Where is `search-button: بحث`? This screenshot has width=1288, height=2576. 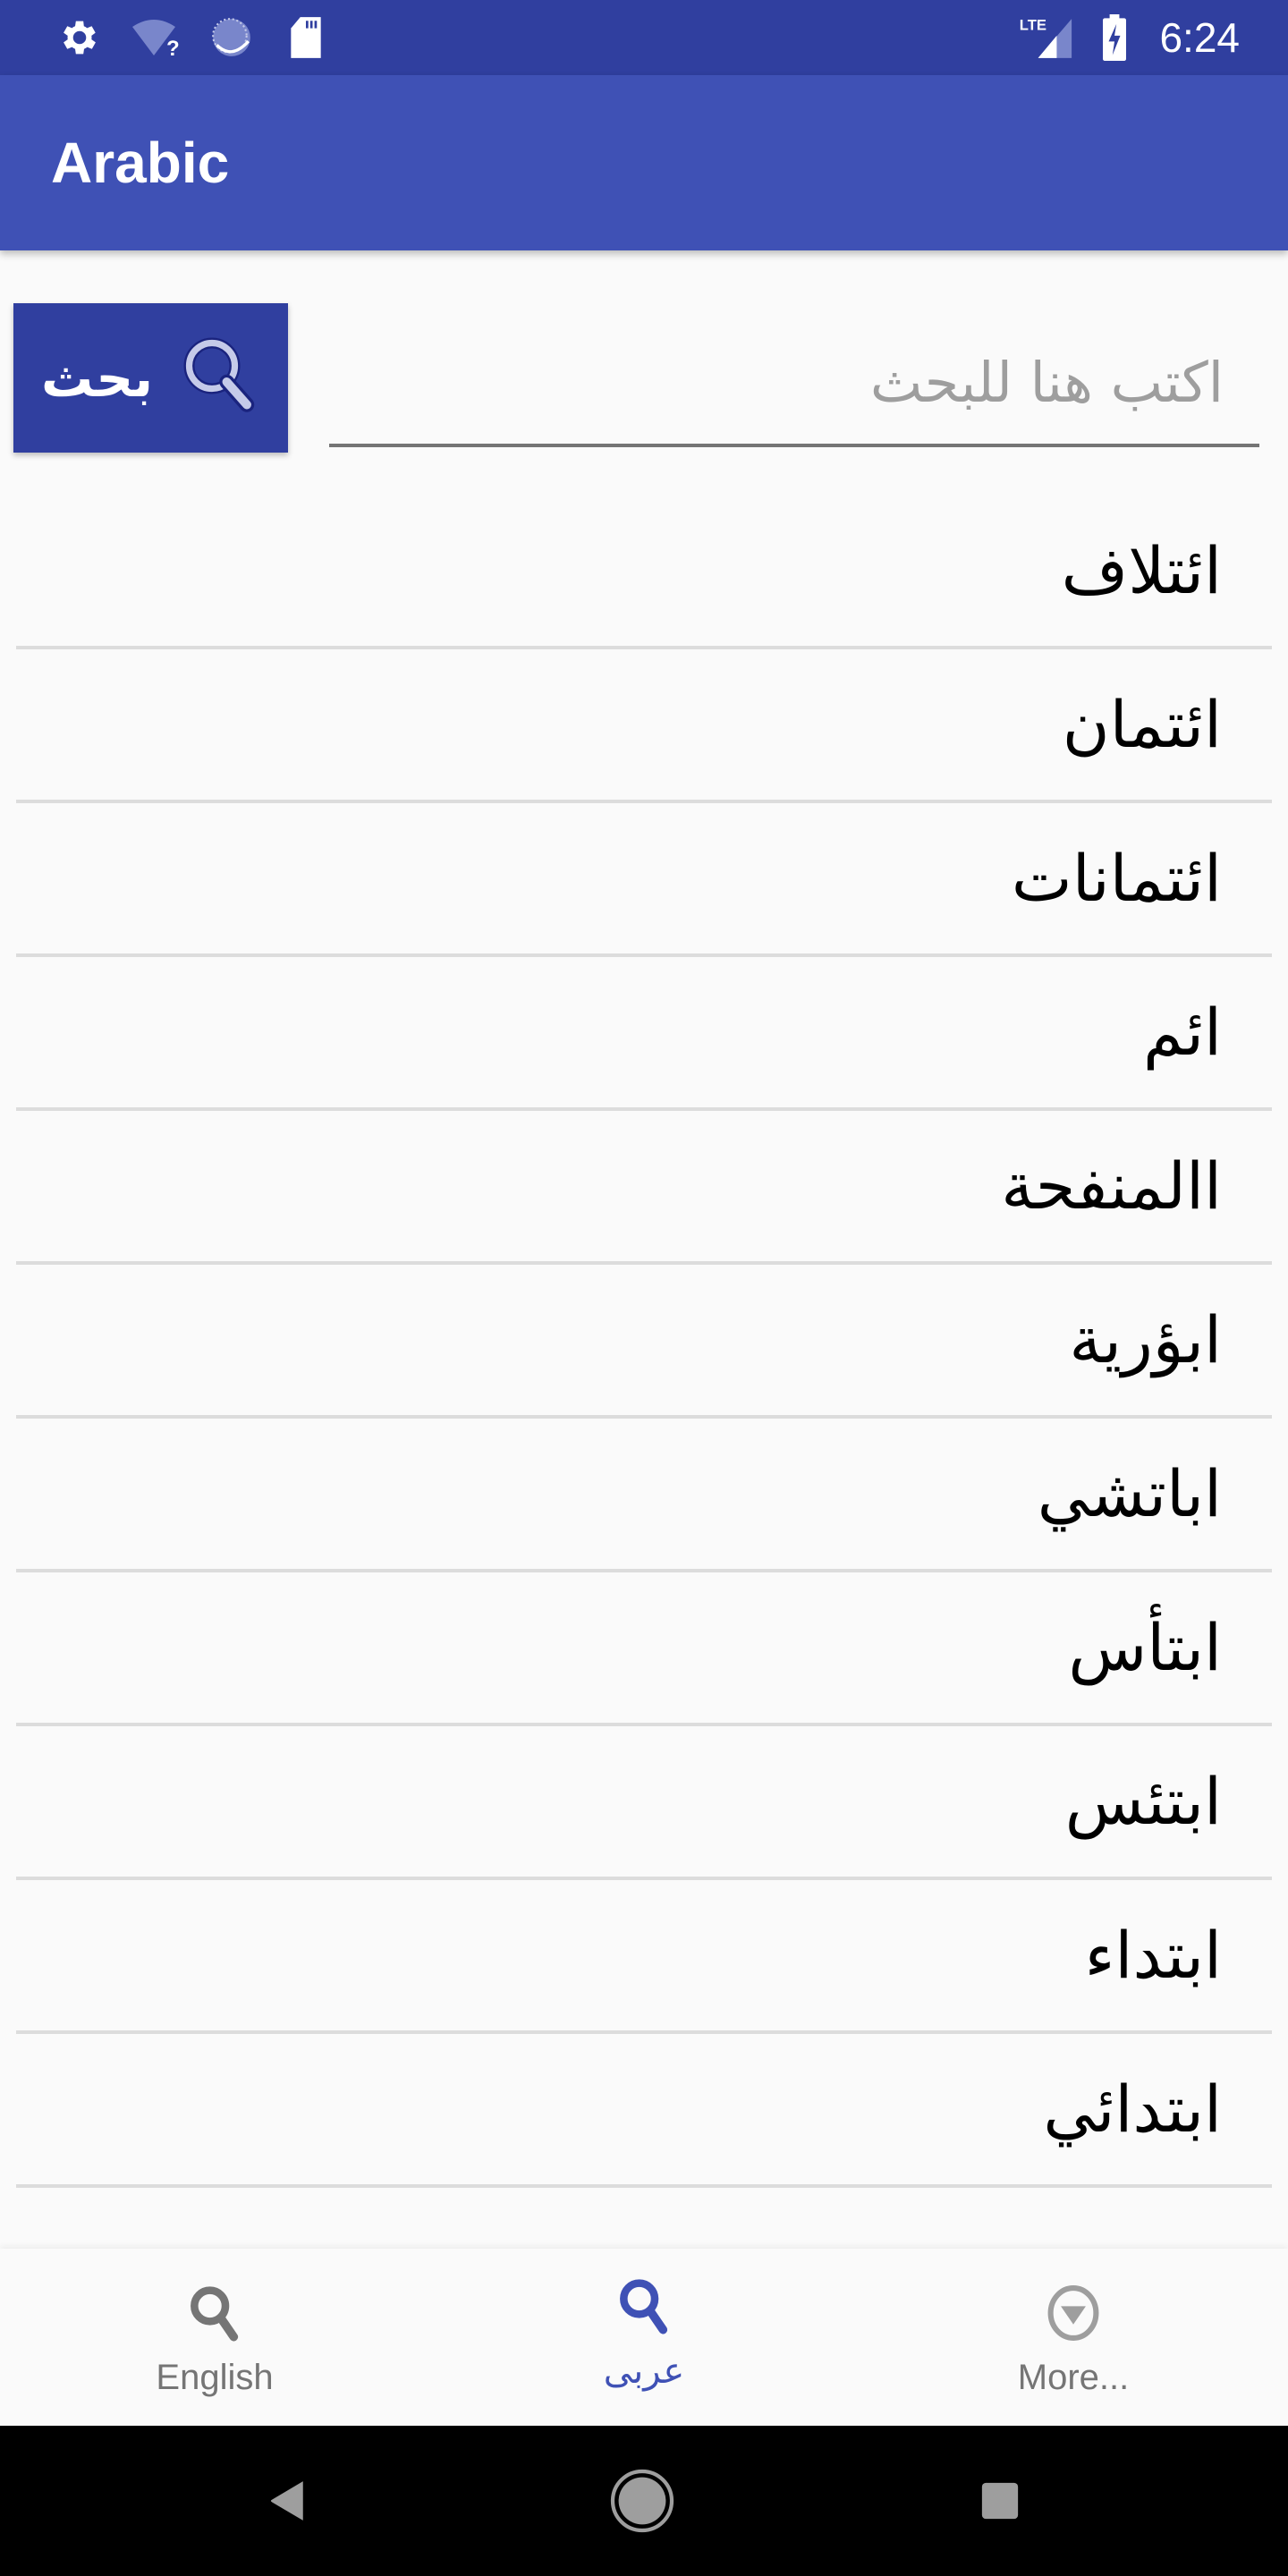
search-button: بحث is located at coordinates (150, 378).